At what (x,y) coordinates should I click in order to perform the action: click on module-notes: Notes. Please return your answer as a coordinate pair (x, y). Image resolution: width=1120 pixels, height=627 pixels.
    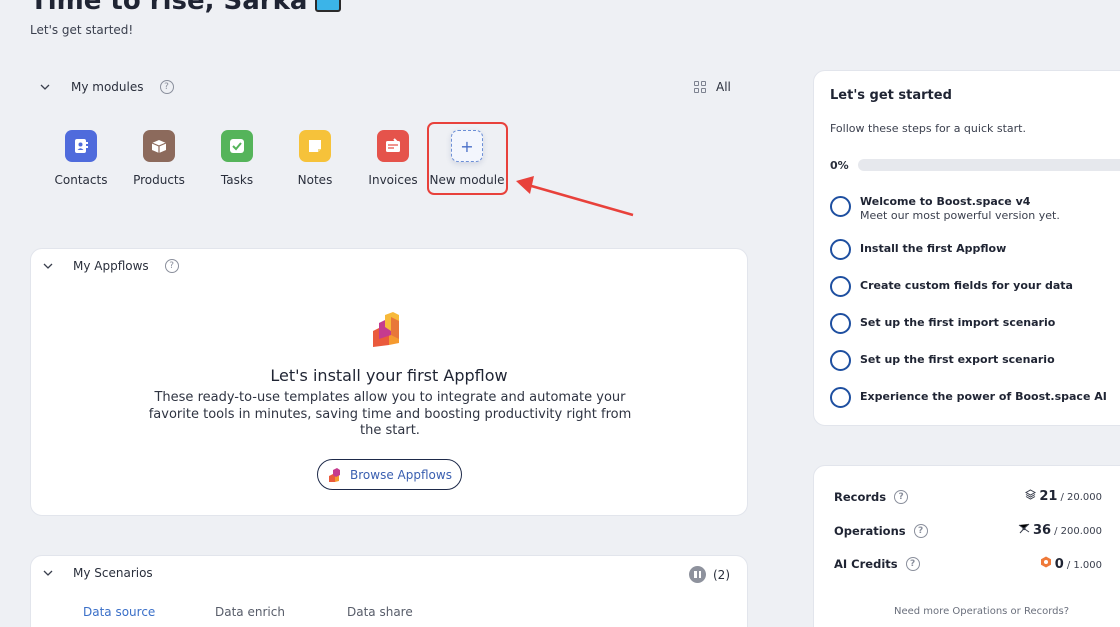
    Looking at the image, I should click on (315, 158).